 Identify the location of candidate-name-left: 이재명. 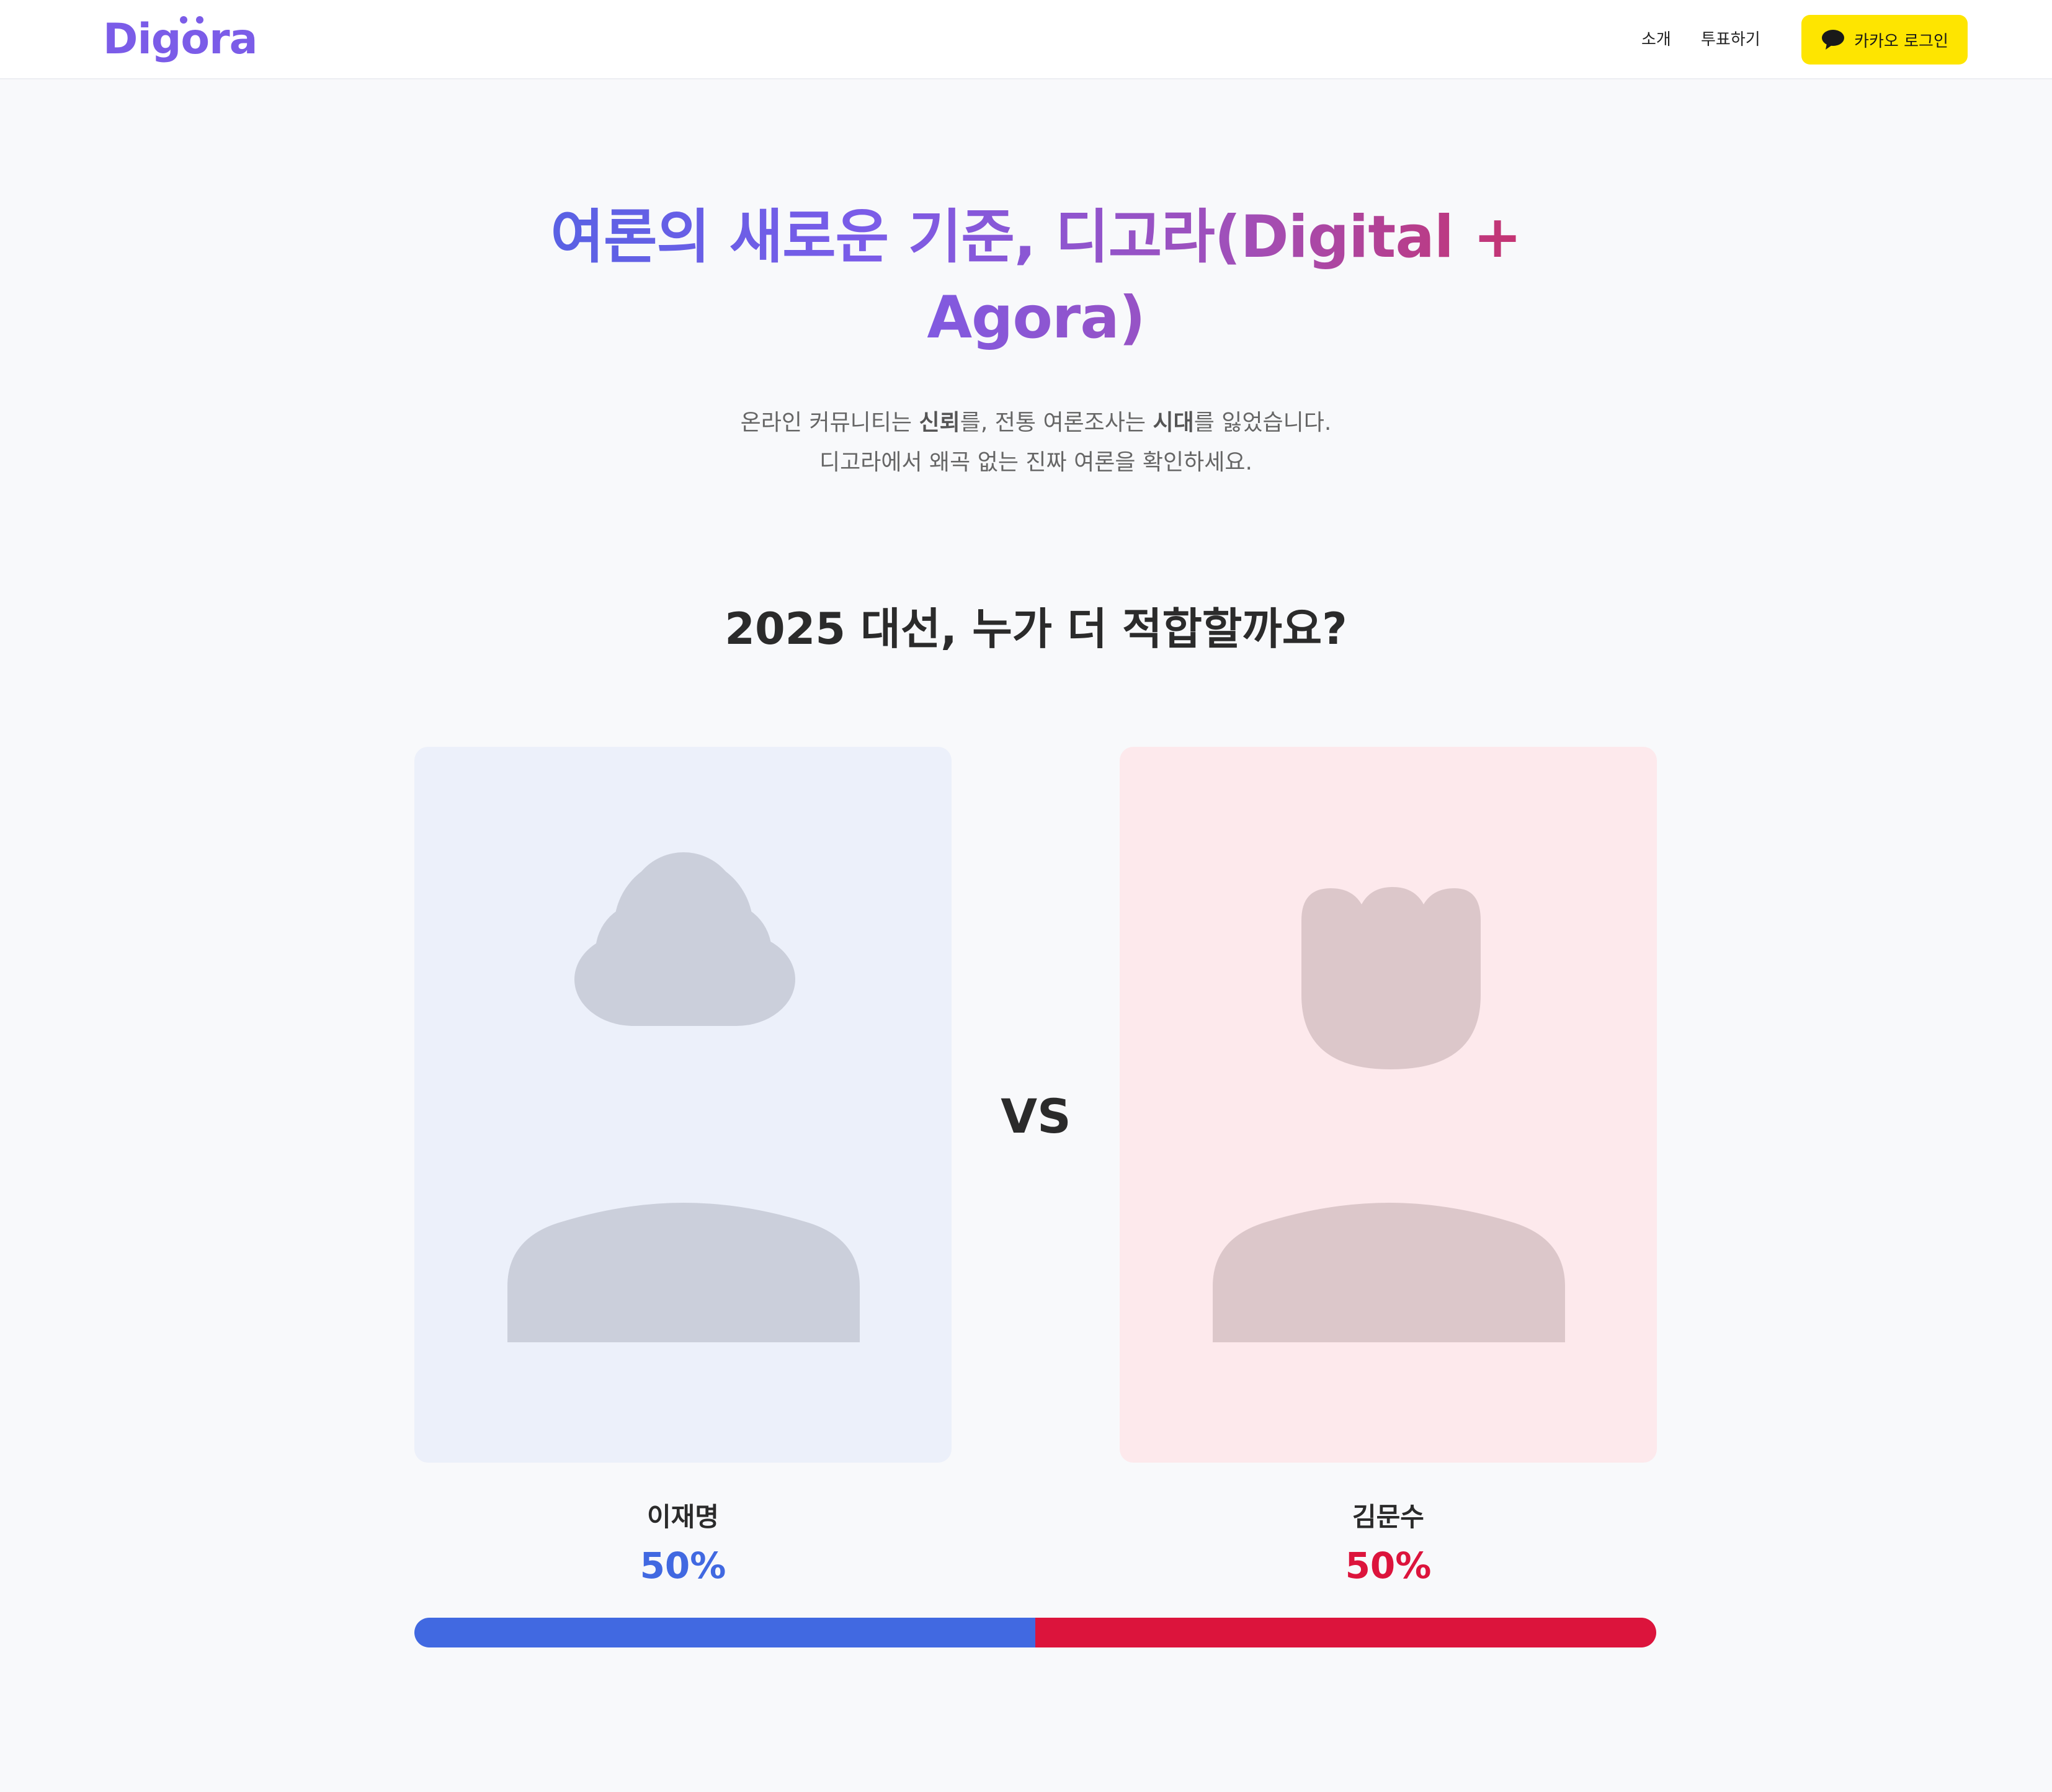
(683, 1517).